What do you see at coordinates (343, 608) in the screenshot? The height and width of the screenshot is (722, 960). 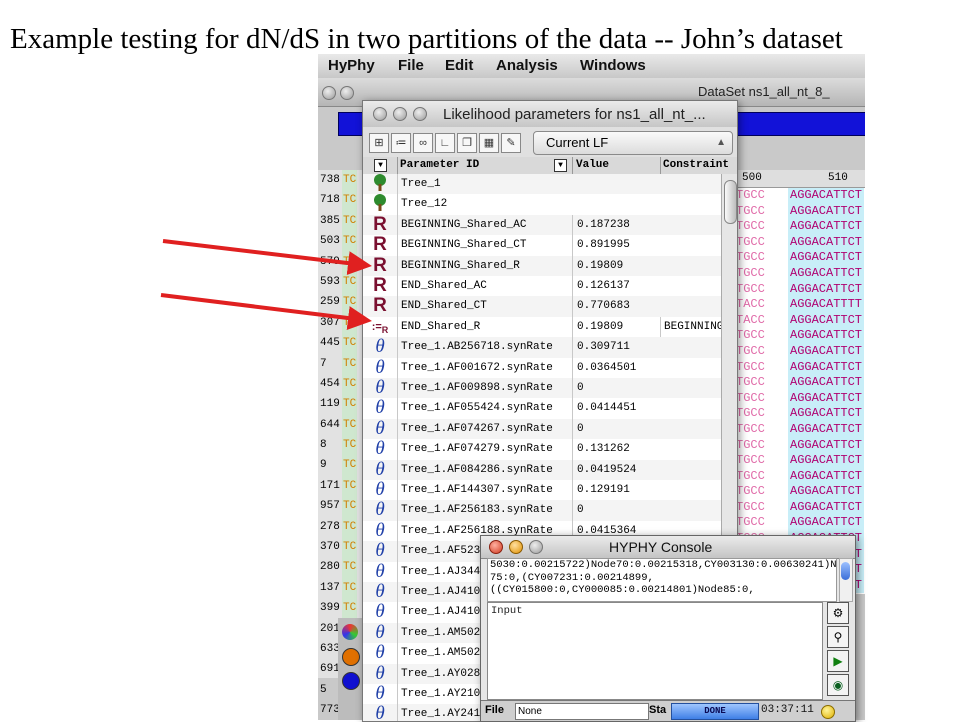 I see `sequence-name-row: 399 TC` at bounding box center [343, 608].